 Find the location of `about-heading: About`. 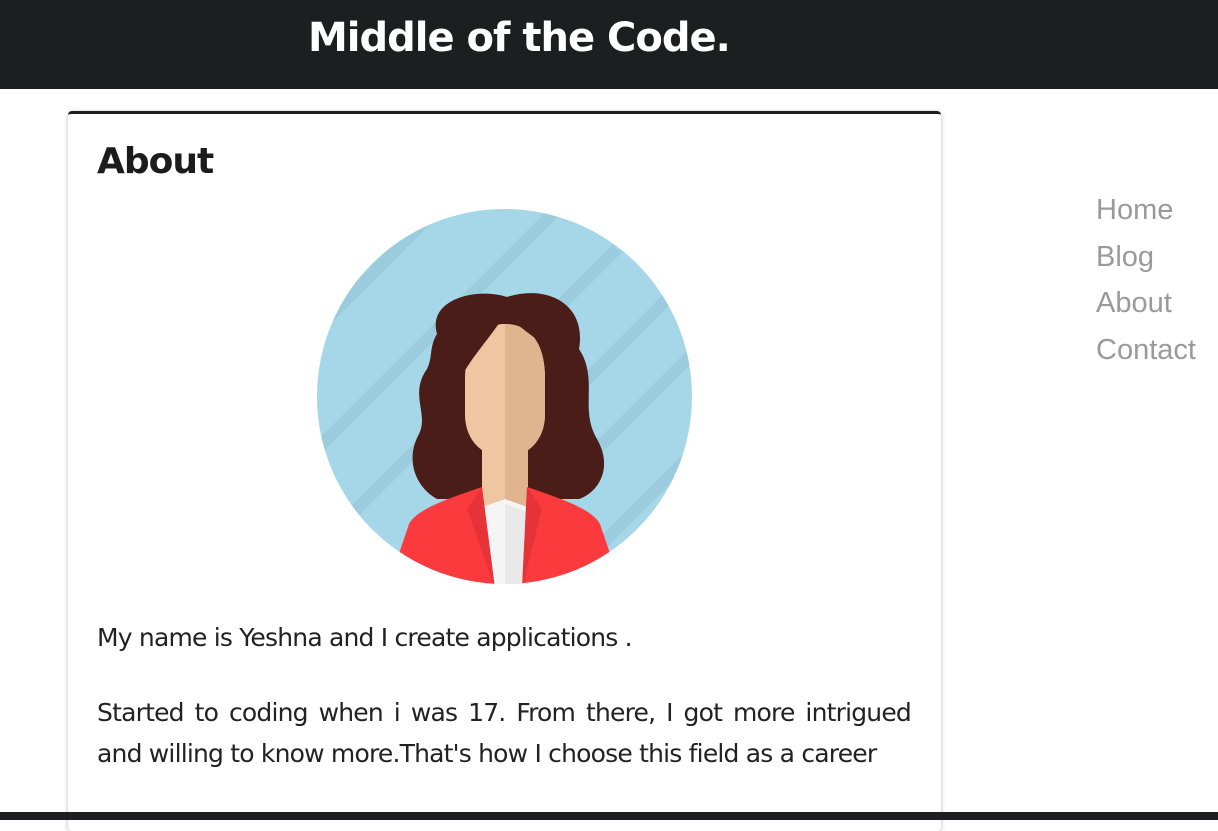

about-heading: About is located at coordinates (155, 161).